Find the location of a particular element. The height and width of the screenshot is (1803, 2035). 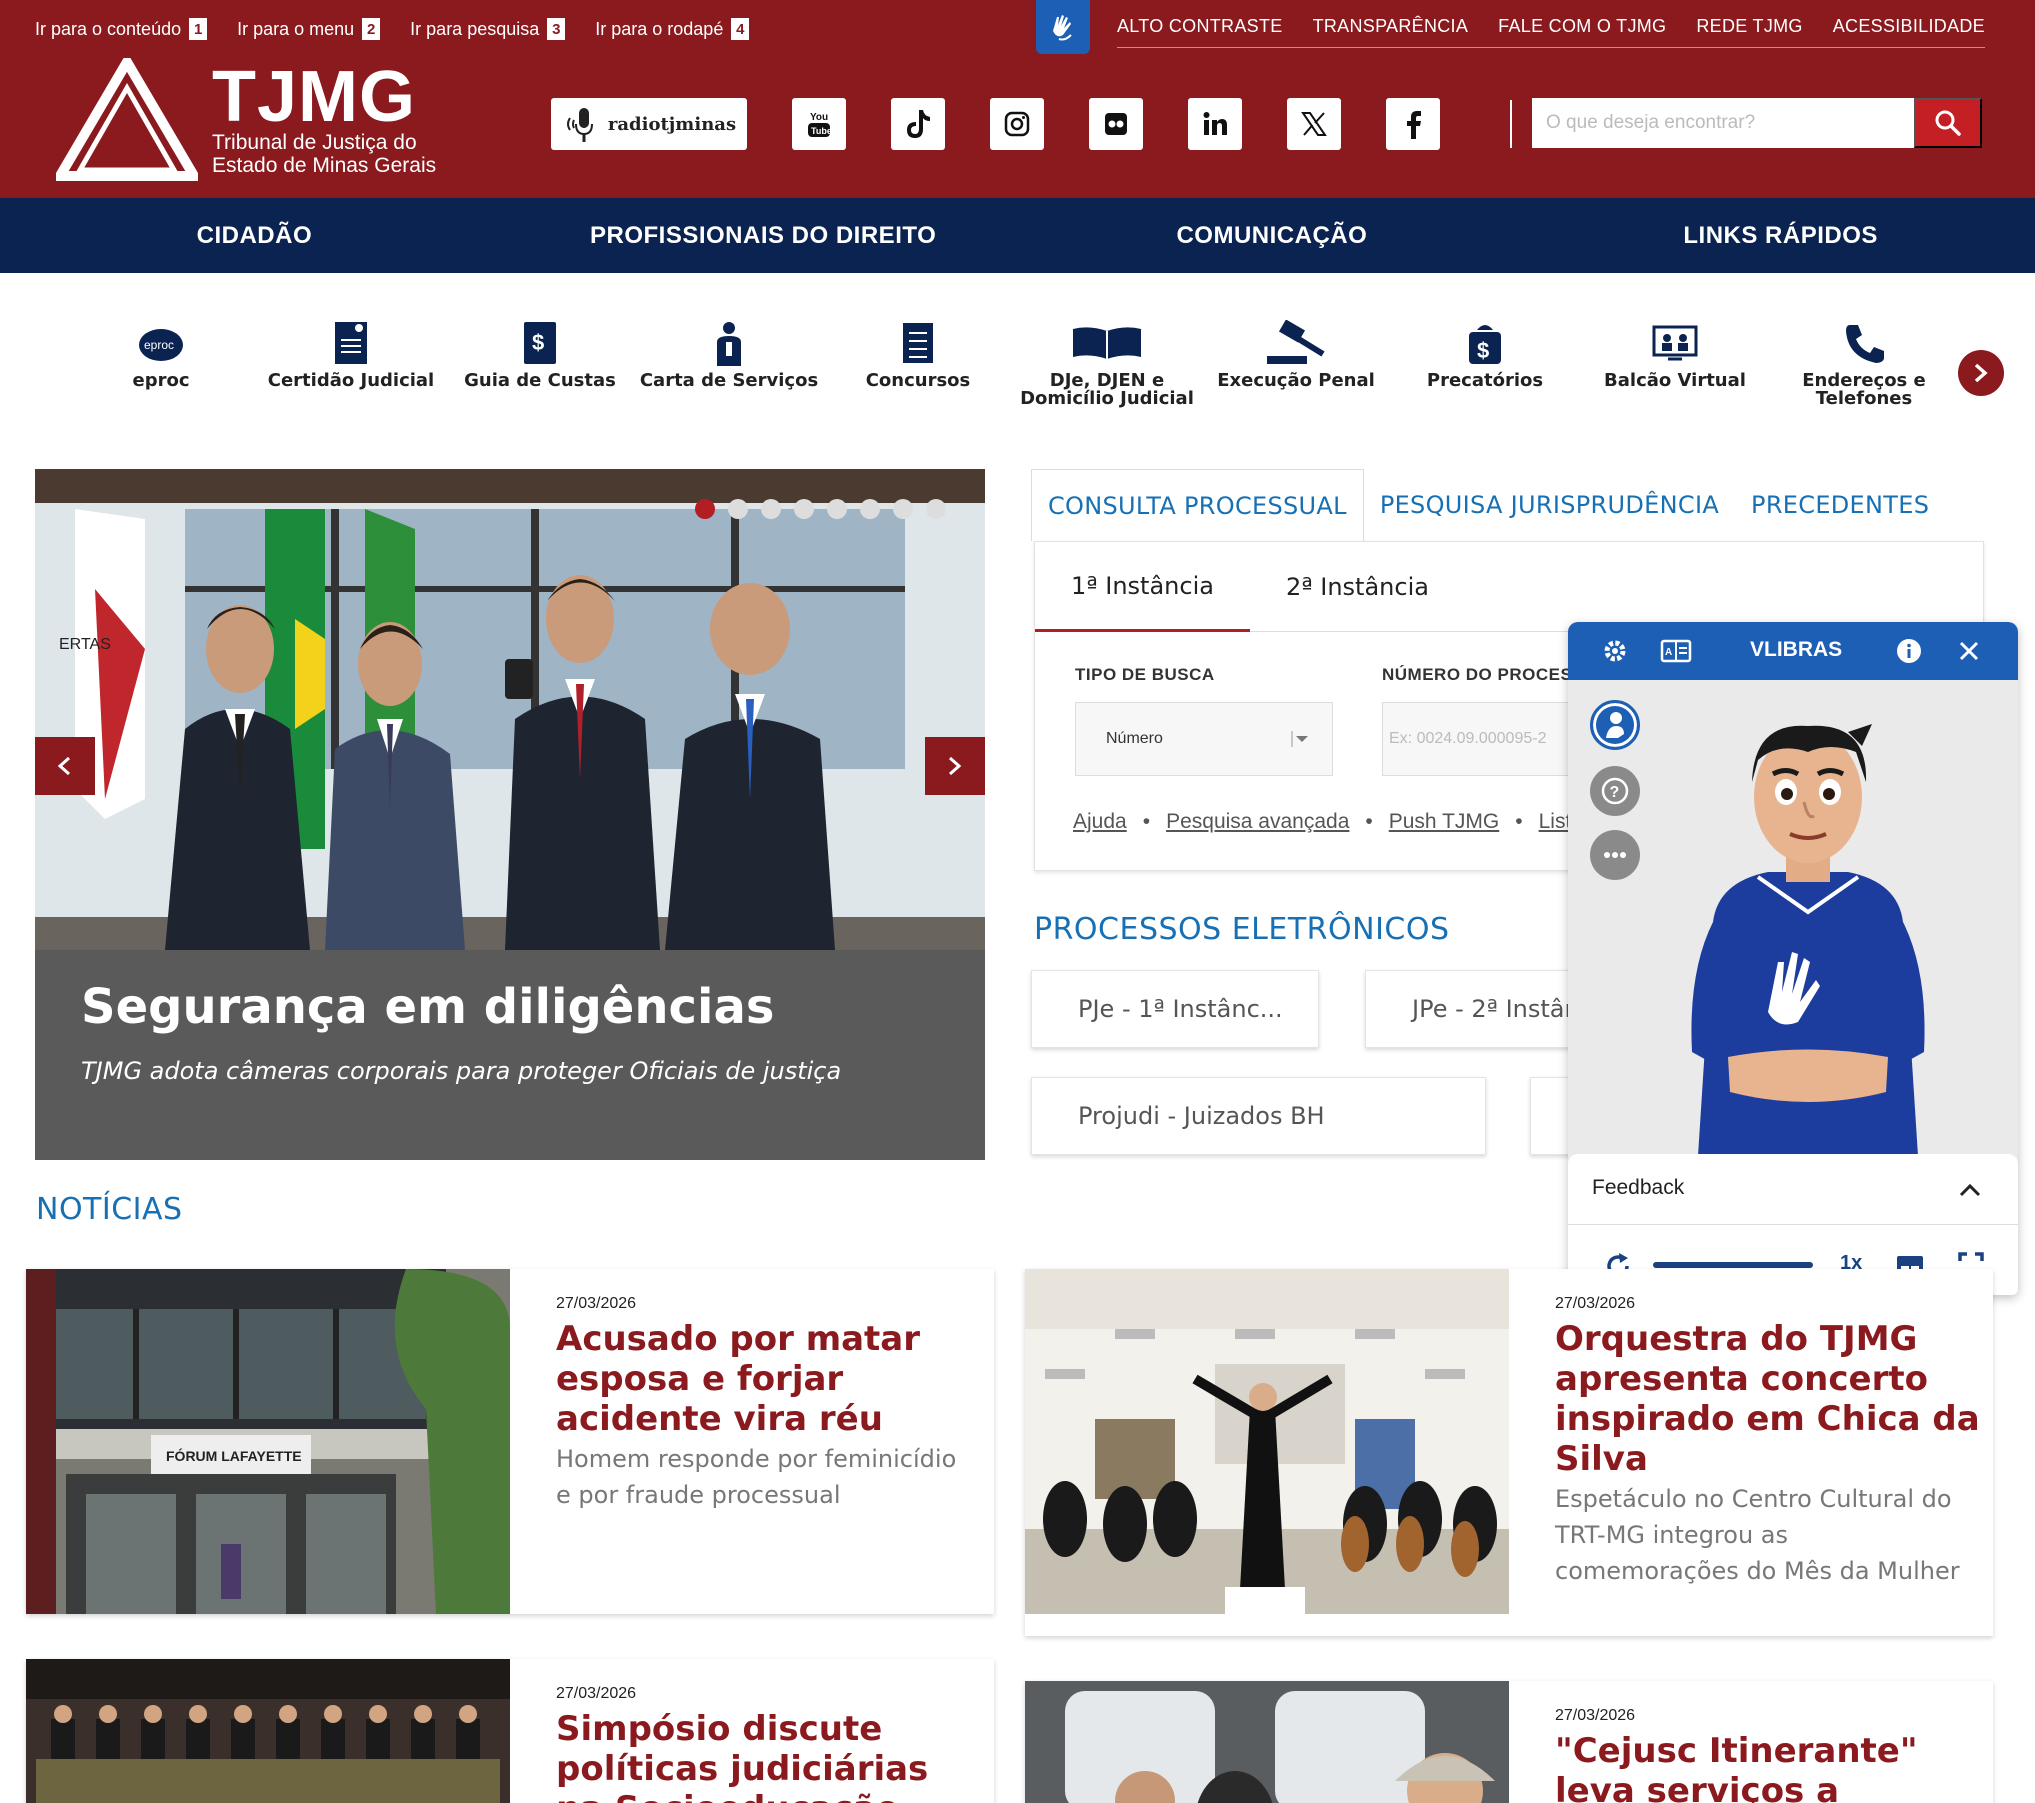

contact-link: FALE COM O TJMG is located at coordinates (1582, 26).